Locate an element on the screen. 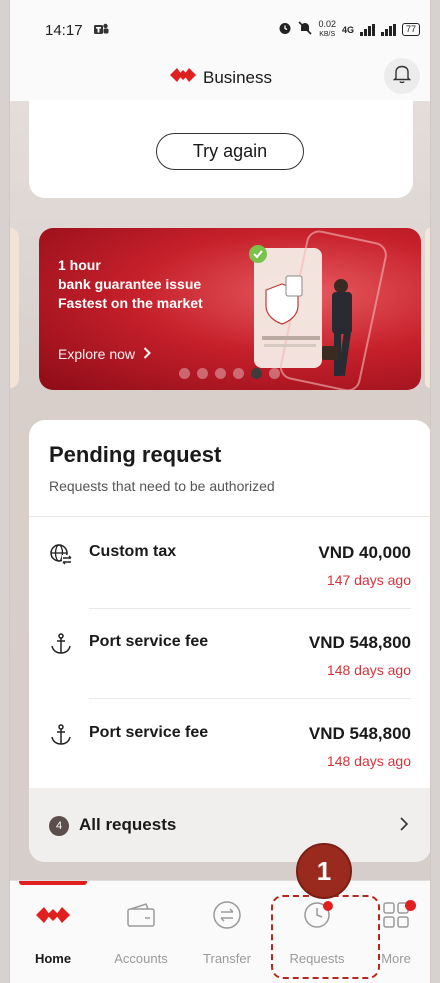 The width and height of the screenshot is (440, 983). request-amount: VND 40,000 is located at coordinates (364, 552).